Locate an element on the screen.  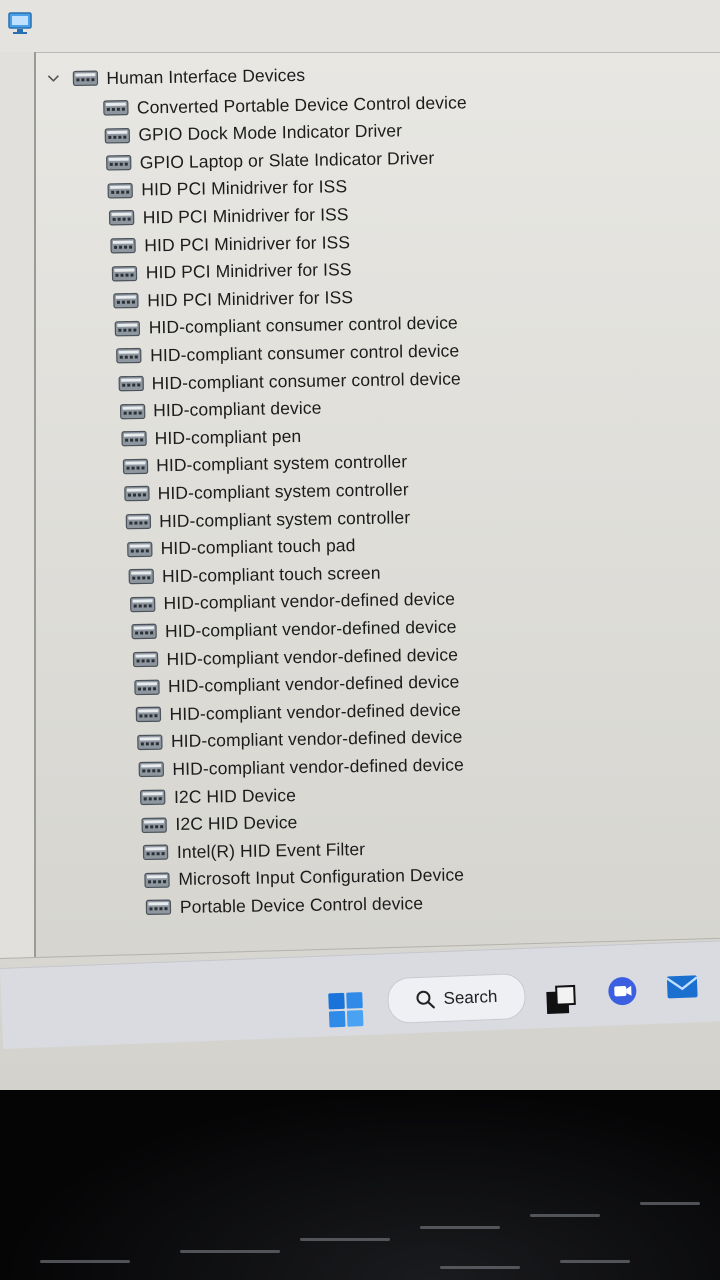
device-label: HID-compliant touch screen is located at coordinates (271, 574).